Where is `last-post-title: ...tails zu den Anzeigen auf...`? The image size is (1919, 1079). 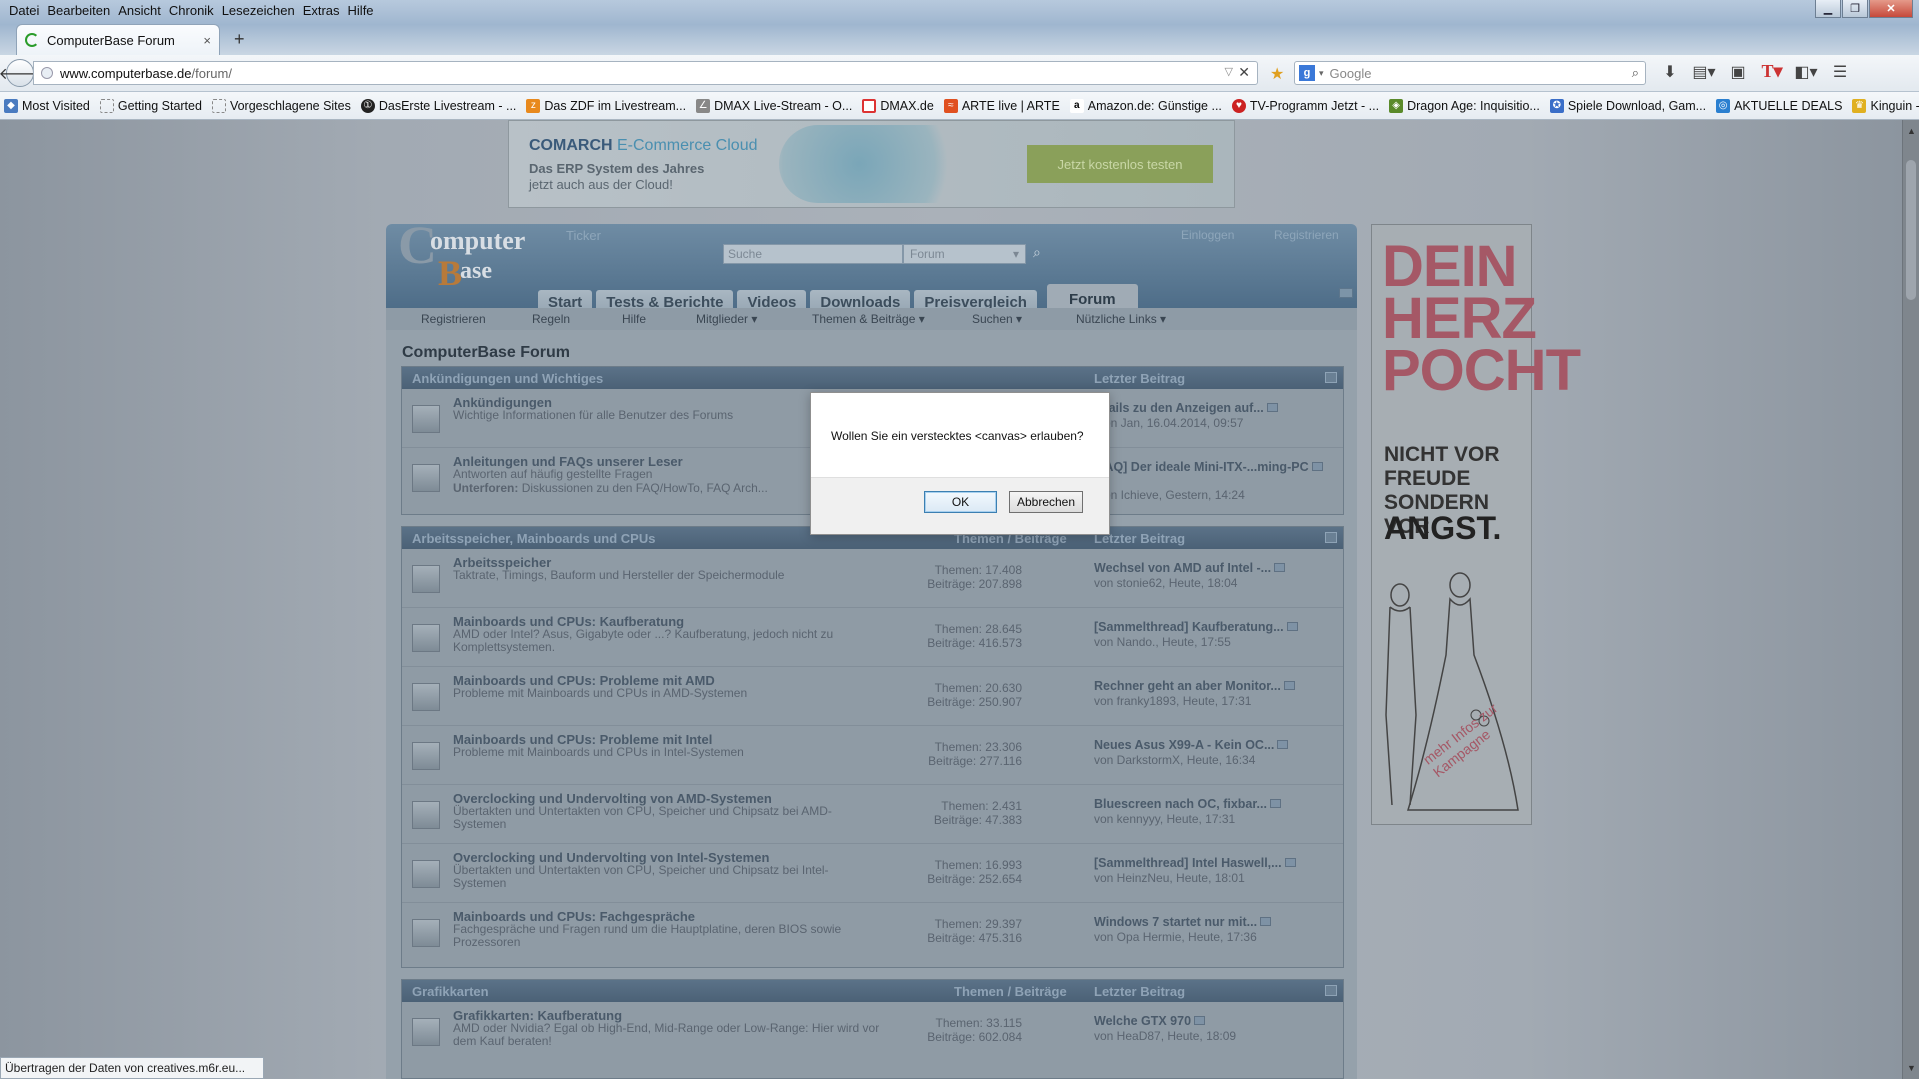 last-post-title: ...tails zu den Anzeigen auf... is located at coordinates (1186, 408).